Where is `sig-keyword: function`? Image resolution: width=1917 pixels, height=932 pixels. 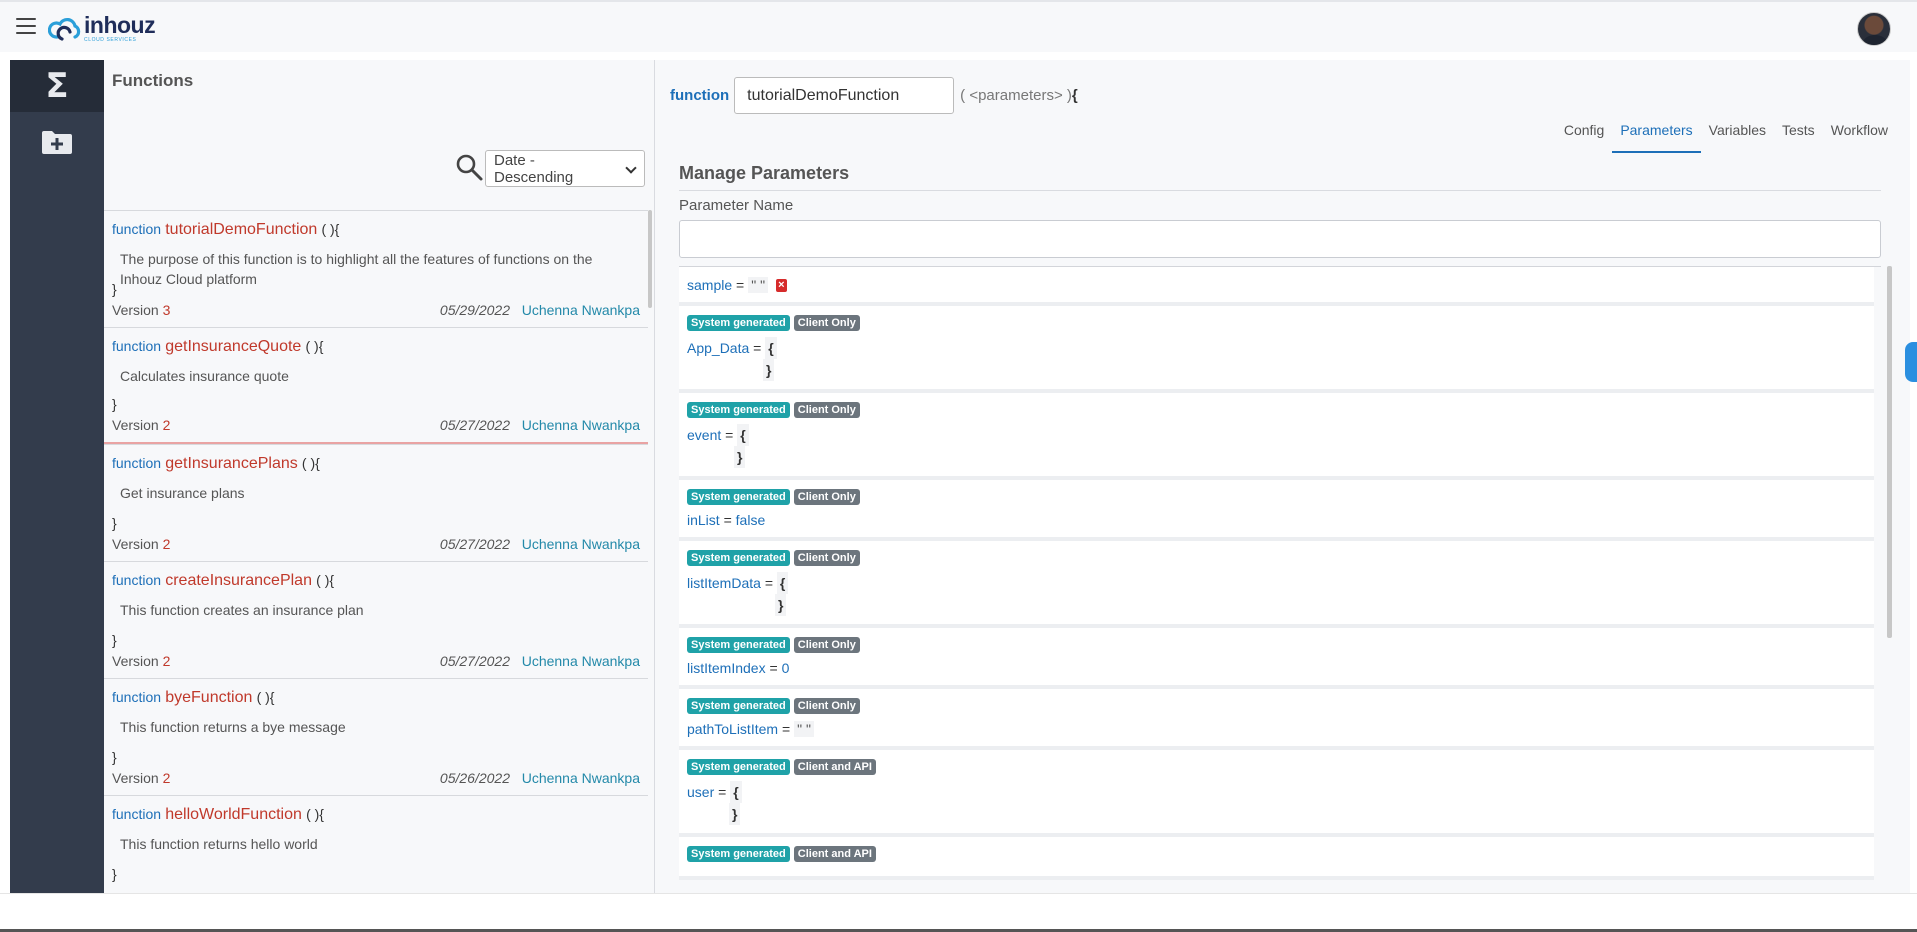 sig-keyword: function is located at coordinates (699, 95).